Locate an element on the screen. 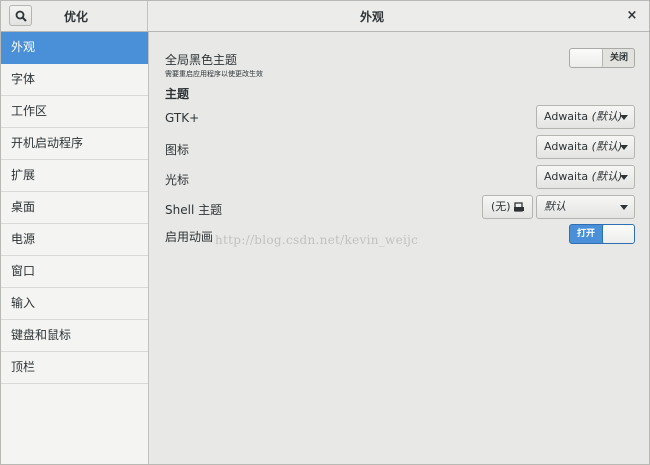 This screenshot has width=650, height=465. sidebar-item-appearance: 外观 is located at coordinates (74, 48).